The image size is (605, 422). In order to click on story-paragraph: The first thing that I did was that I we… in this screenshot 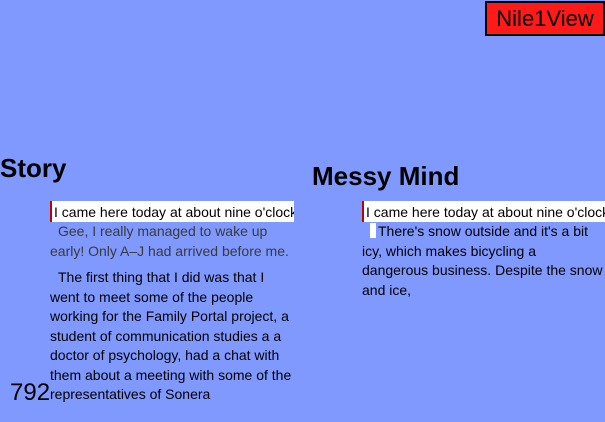, I will do `click(171, 335)`.